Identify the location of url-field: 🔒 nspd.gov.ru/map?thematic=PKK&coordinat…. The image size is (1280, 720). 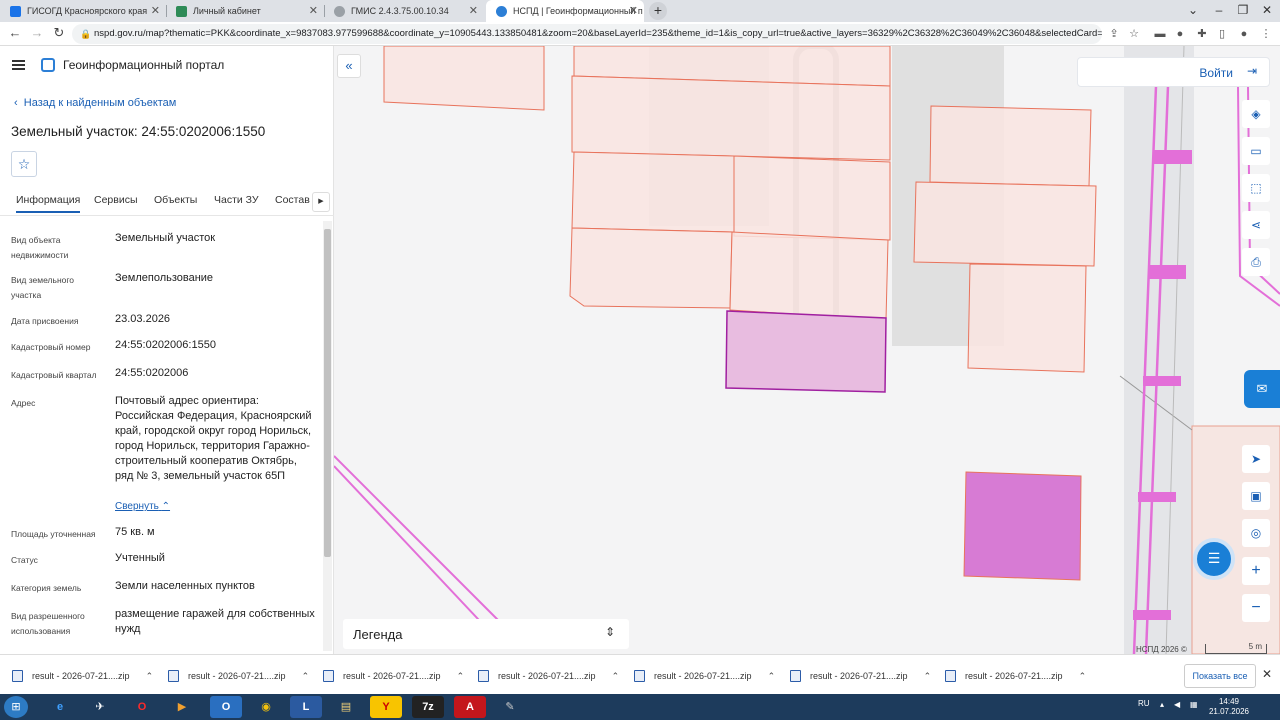
(587, 34).